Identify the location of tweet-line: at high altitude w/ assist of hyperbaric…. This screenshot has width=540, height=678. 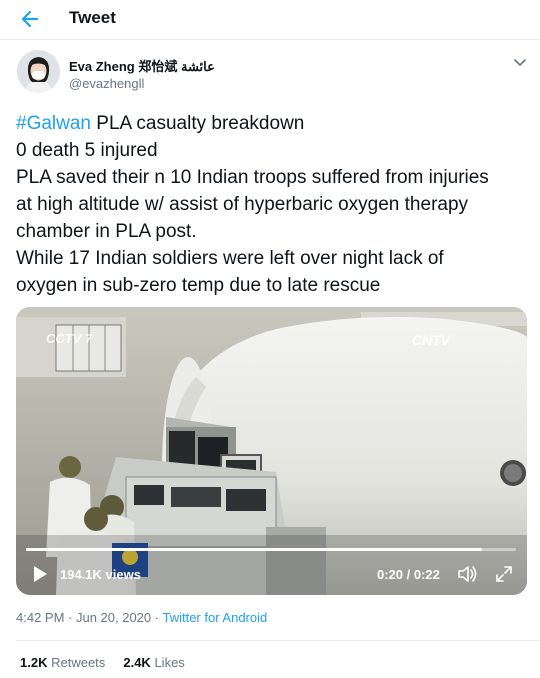
(242, 204).